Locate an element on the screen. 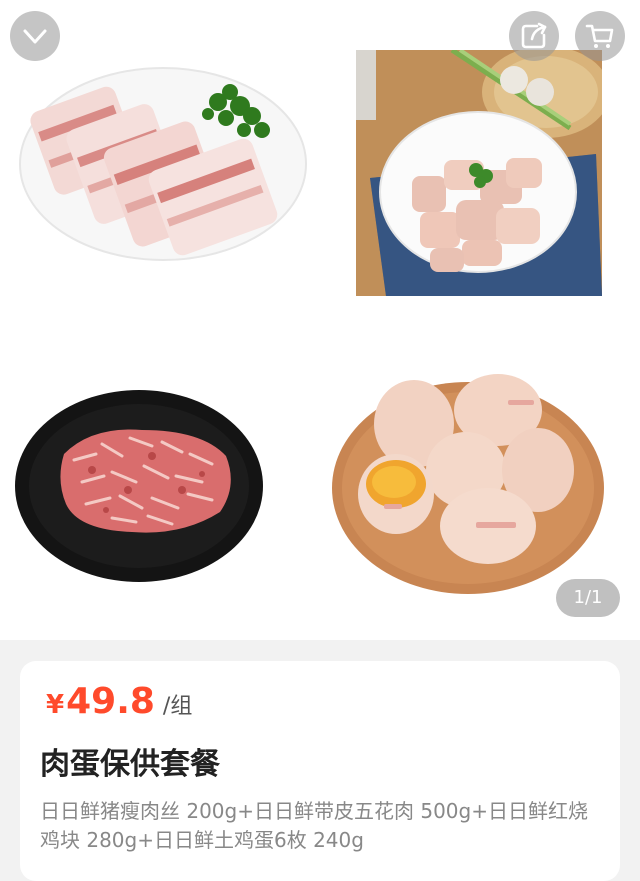 The height and width of the screenshot is (881, 640). product-price: 49.8 is located at coordinates (110, 701).